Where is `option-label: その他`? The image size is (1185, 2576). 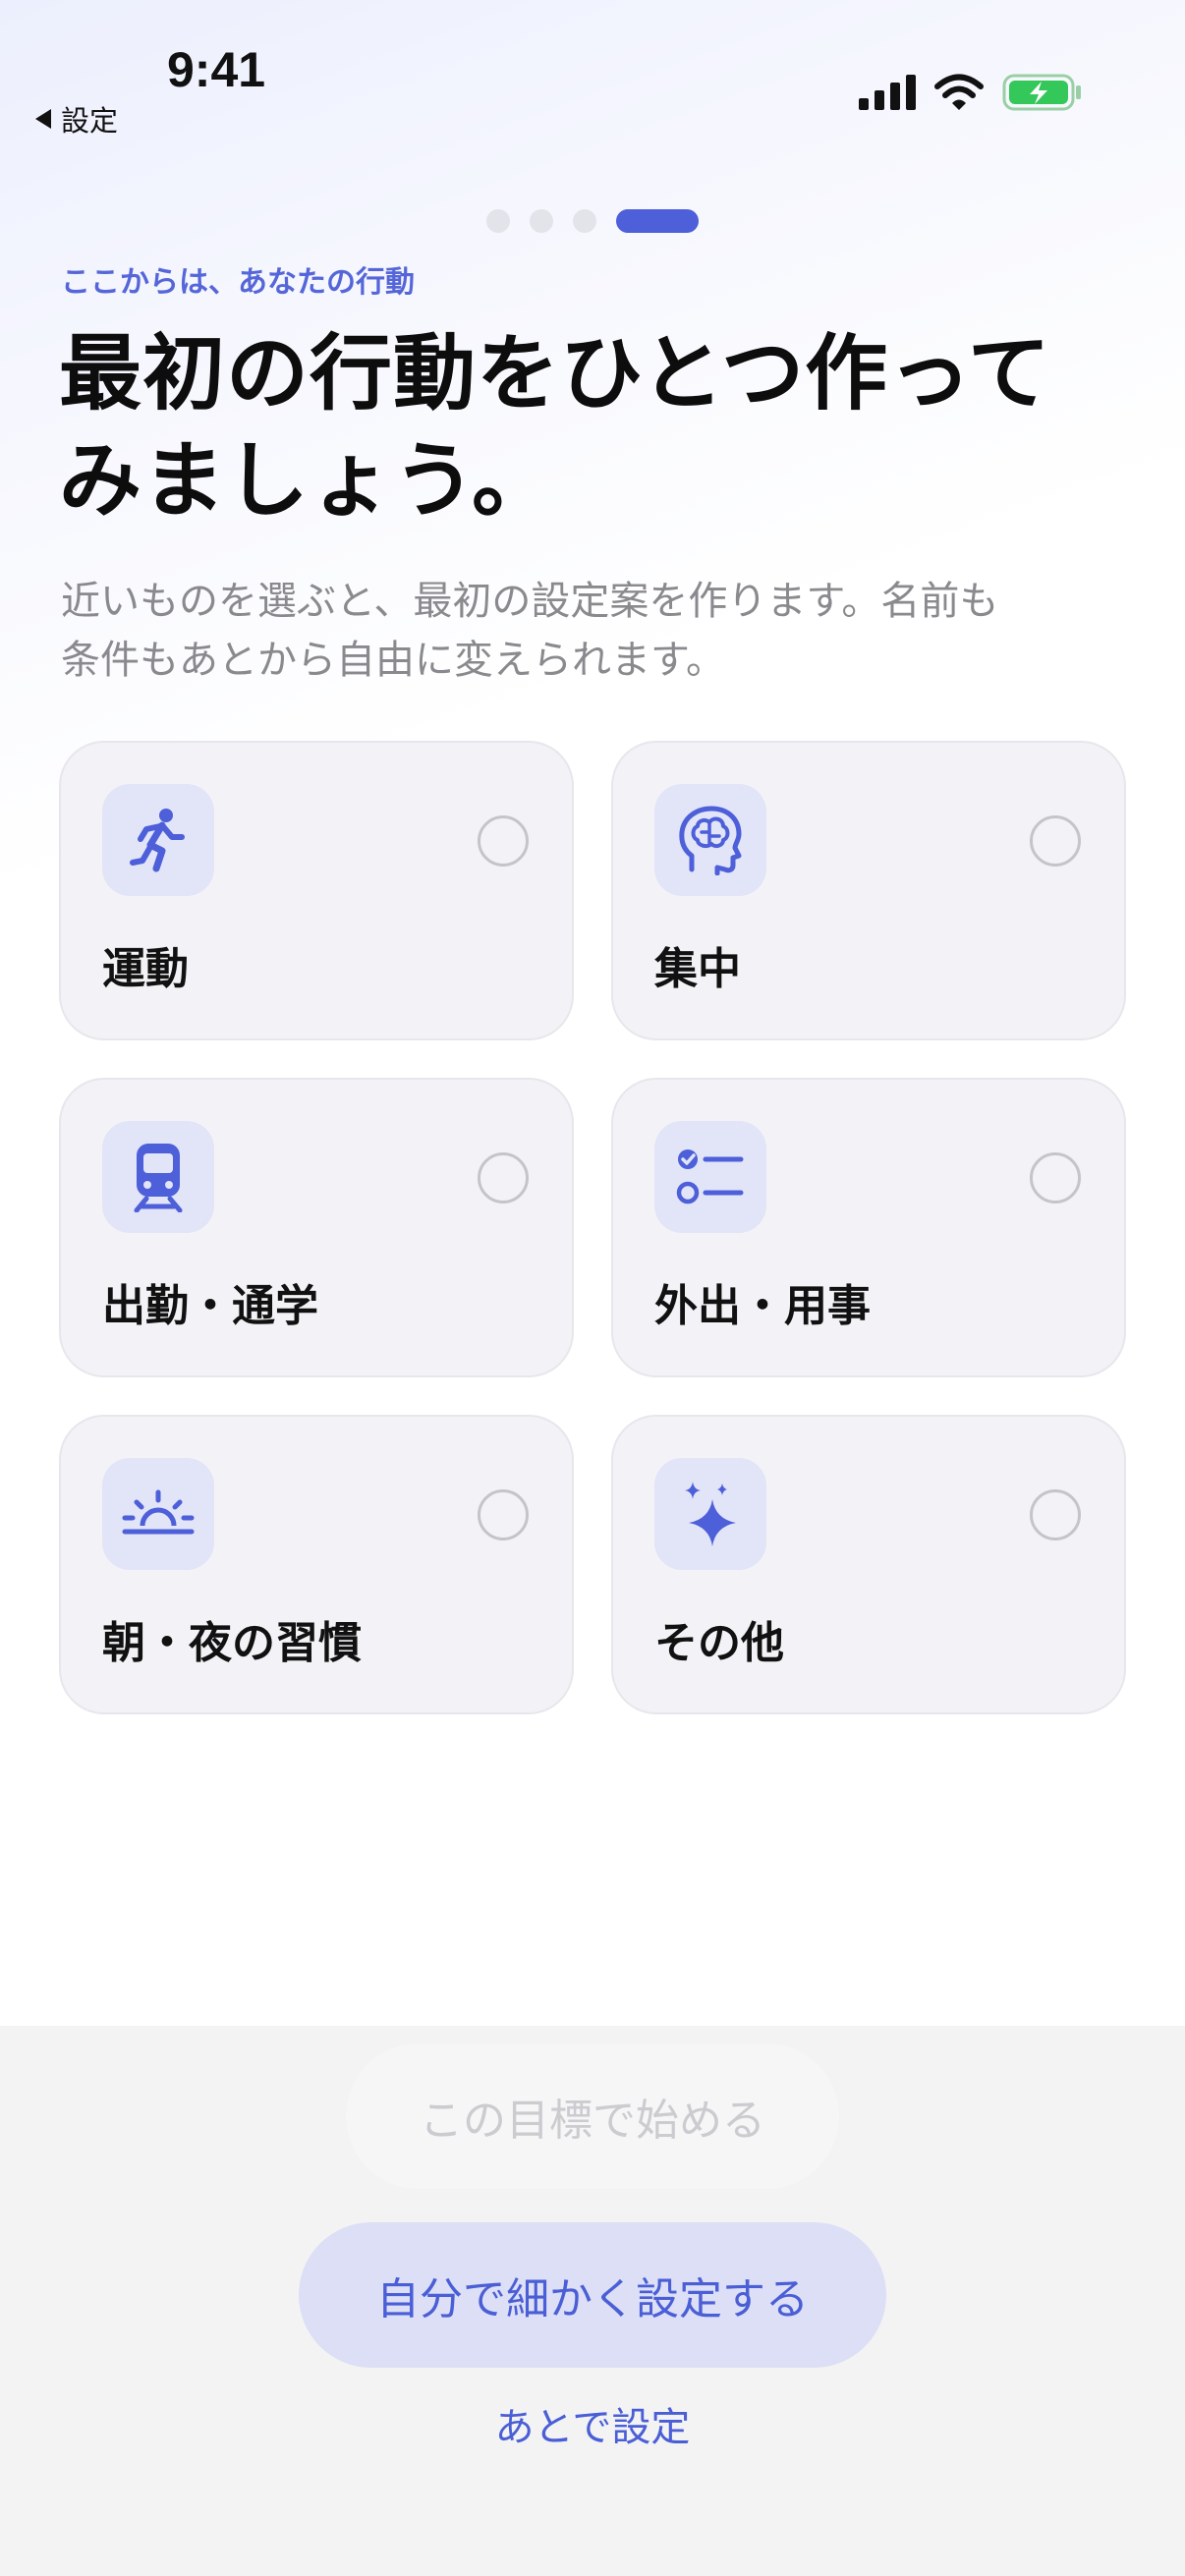
option-label: その他 is located at coordinates (719, 1643).